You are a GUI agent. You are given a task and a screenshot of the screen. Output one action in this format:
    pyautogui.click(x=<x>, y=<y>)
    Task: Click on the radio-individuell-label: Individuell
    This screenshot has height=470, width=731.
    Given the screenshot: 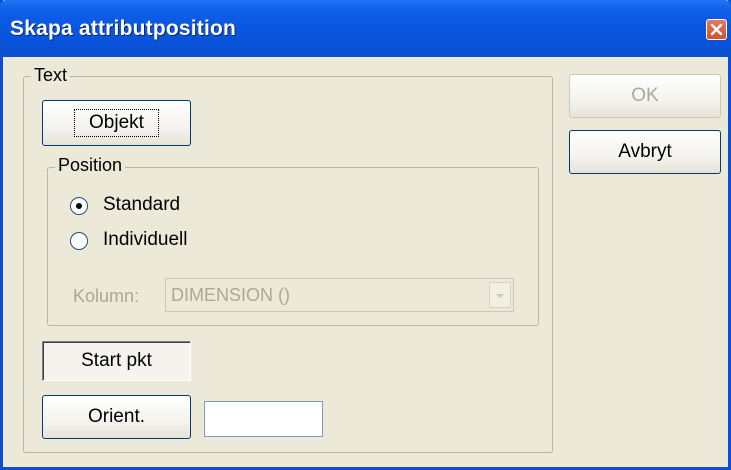 What is the action you would take?
    pyautogui.click(x=145, y=240)
    